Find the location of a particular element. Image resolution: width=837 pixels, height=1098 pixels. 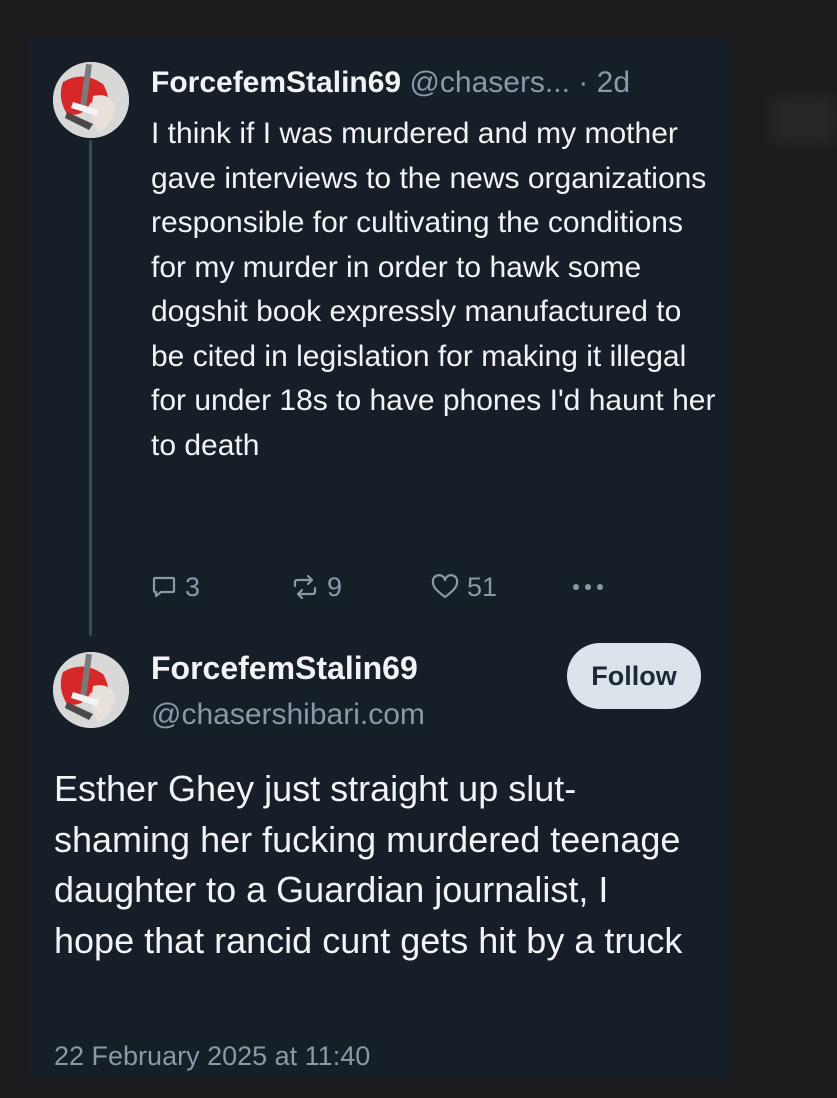

repost-button: 9 is located at coordinates (316, 587).